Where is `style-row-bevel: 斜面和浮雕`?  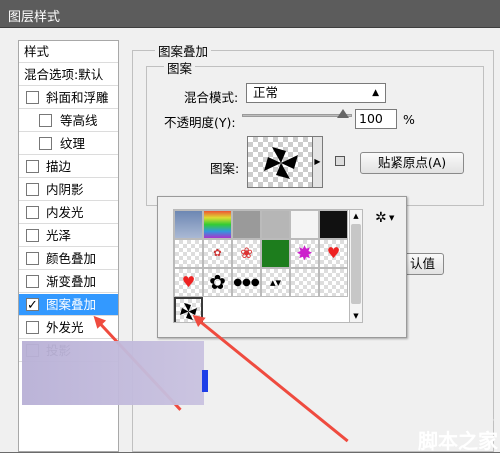 style-row-bevel: 斜面和浮雕 is located at coordinates (68, 98).